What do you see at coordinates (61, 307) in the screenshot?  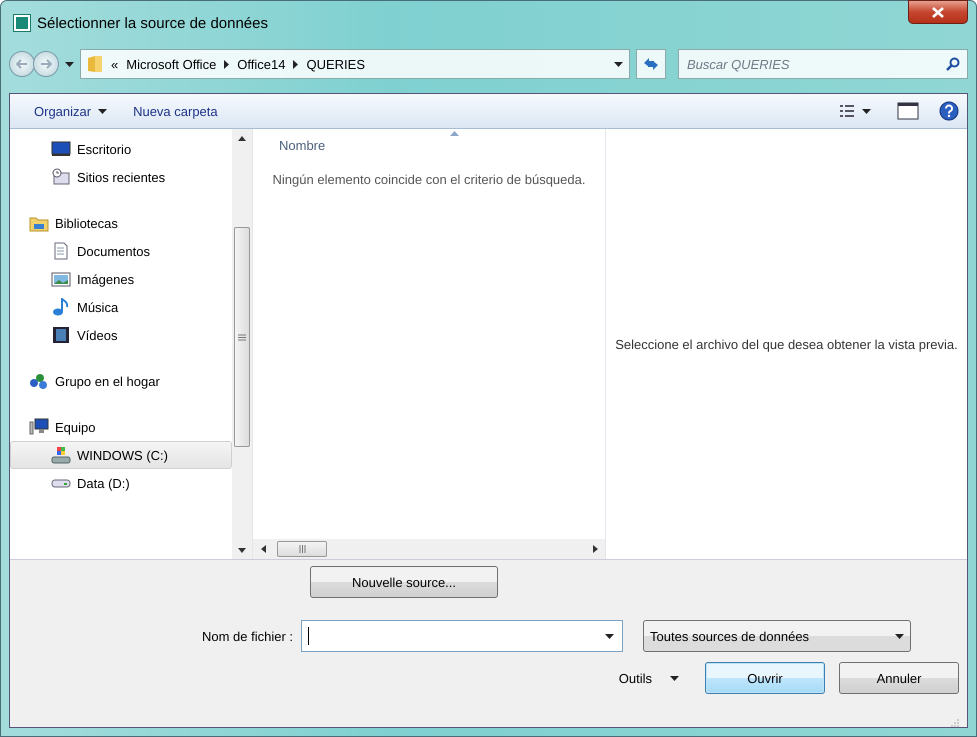 I see `music-note-icon` at bounding box center [61, 307].